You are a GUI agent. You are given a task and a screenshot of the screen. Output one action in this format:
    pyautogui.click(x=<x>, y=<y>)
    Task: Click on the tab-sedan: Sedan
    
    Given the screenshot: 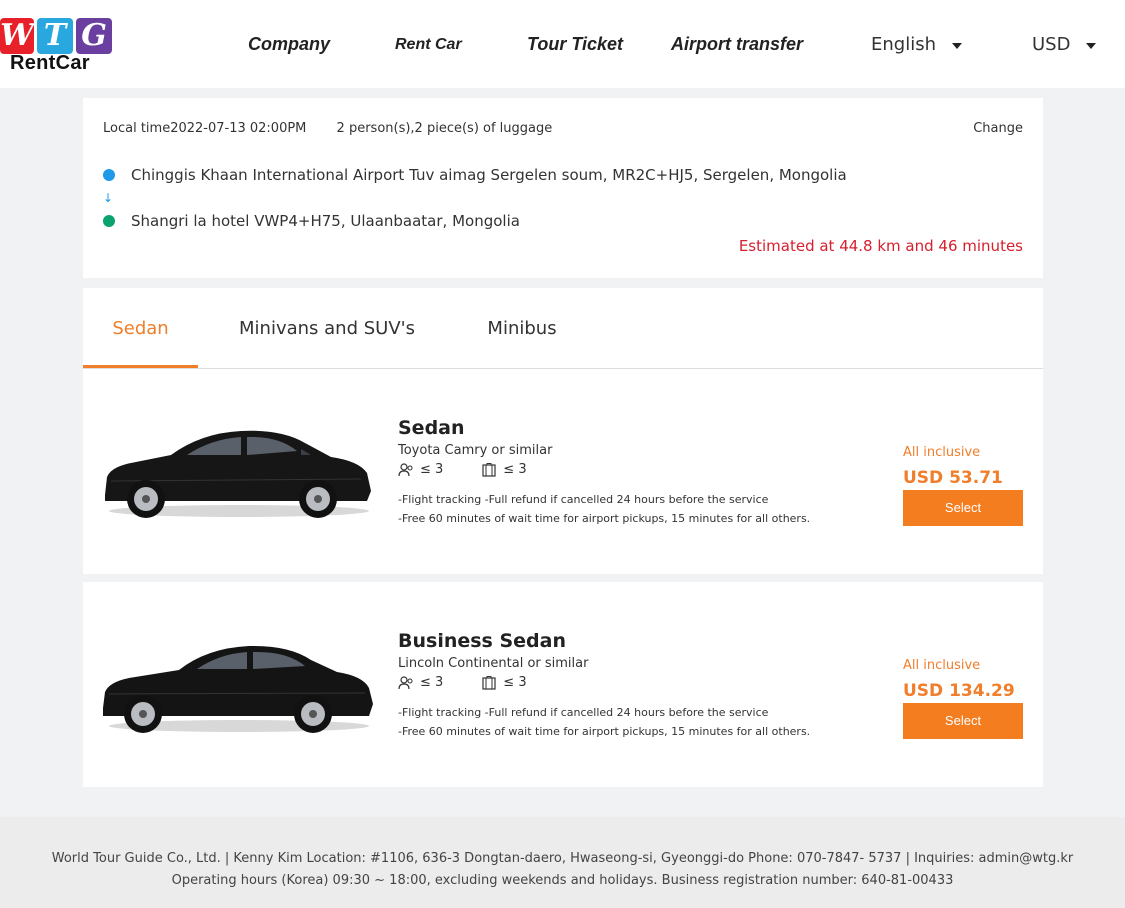 What is the action you would take?
    pyautogui.click(x=140, y=328)
    